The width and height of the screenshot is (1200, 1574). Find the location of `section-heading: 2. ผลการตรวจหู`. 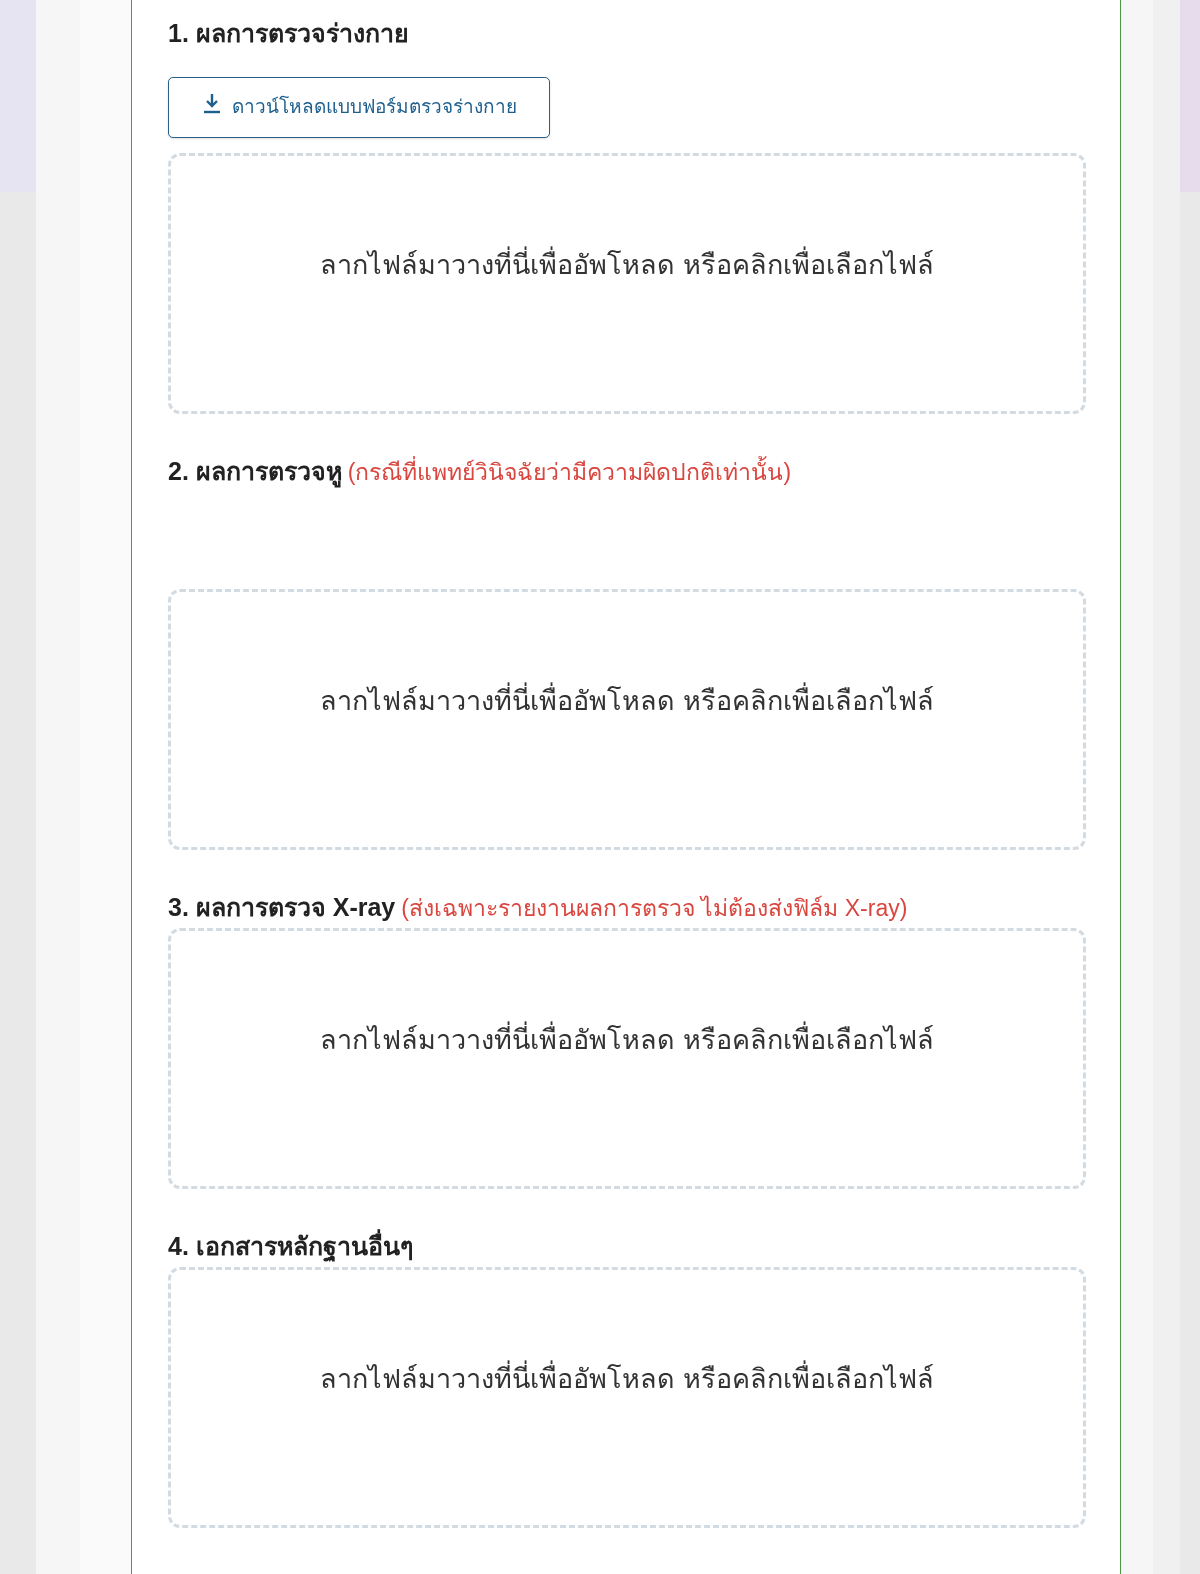

section-heading: 2. ผลการตรวจหู is located at coordinates (255, 473).